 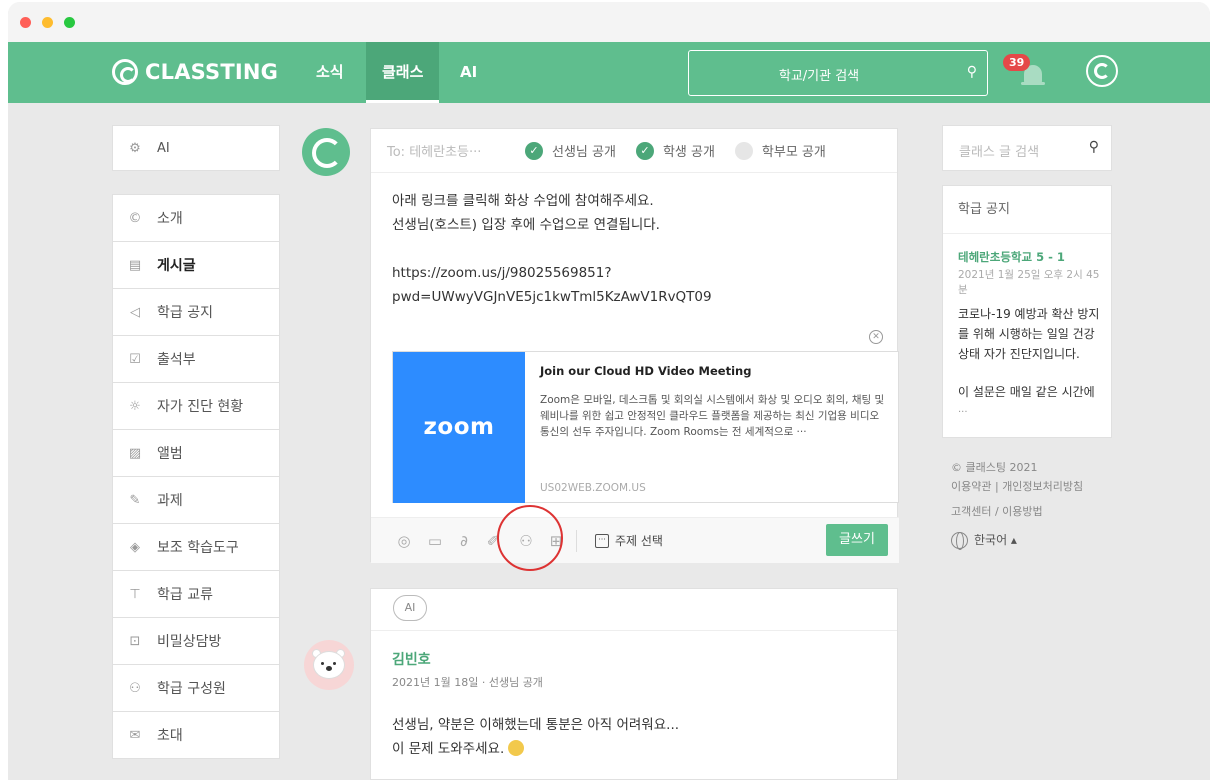 I want to click on invite-icon: ✉, so click(x=135, y=735).